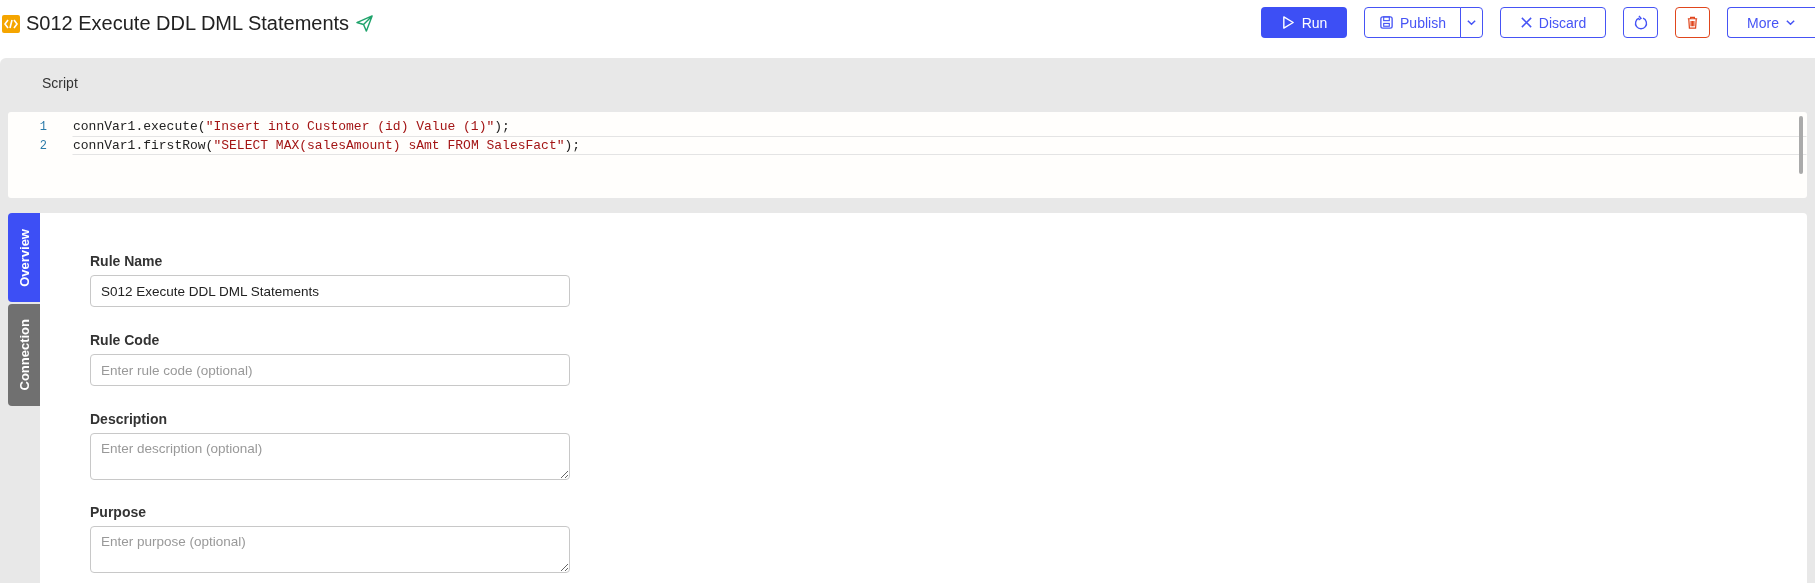  What do you see at coordinates (1771, 22) in the screenshot?
I see `more-button: More` at bounding box center [1771, 22].